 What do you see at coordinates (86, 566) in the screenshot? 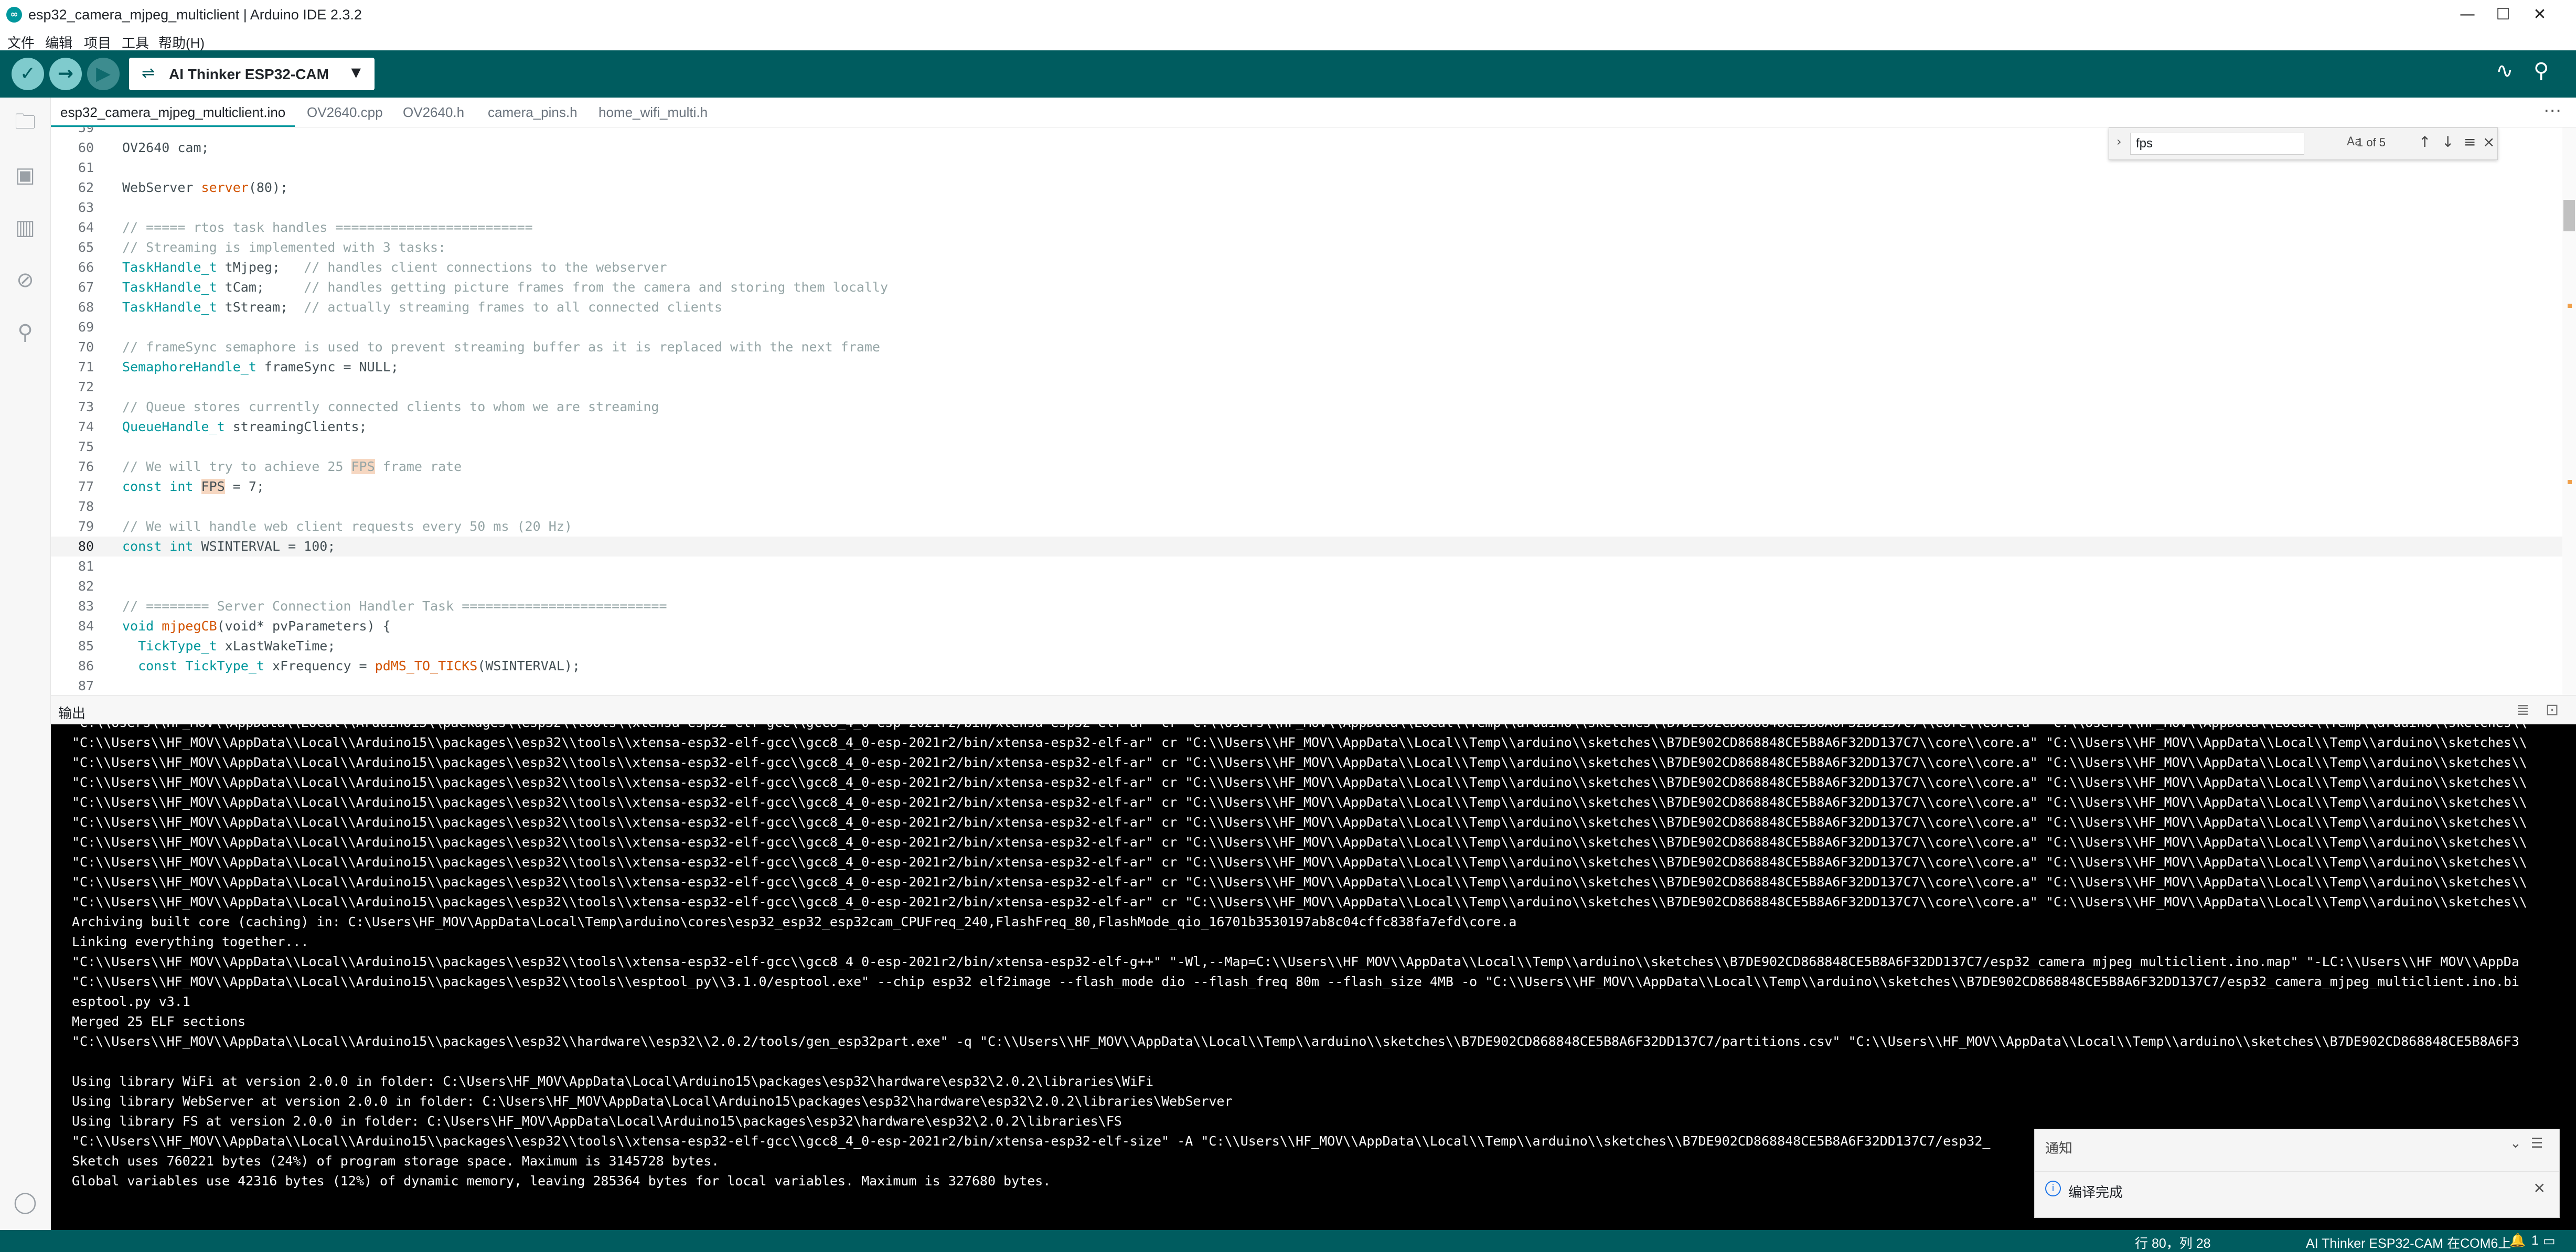
I see `line-number: 81` at bounding box center [86, 566].